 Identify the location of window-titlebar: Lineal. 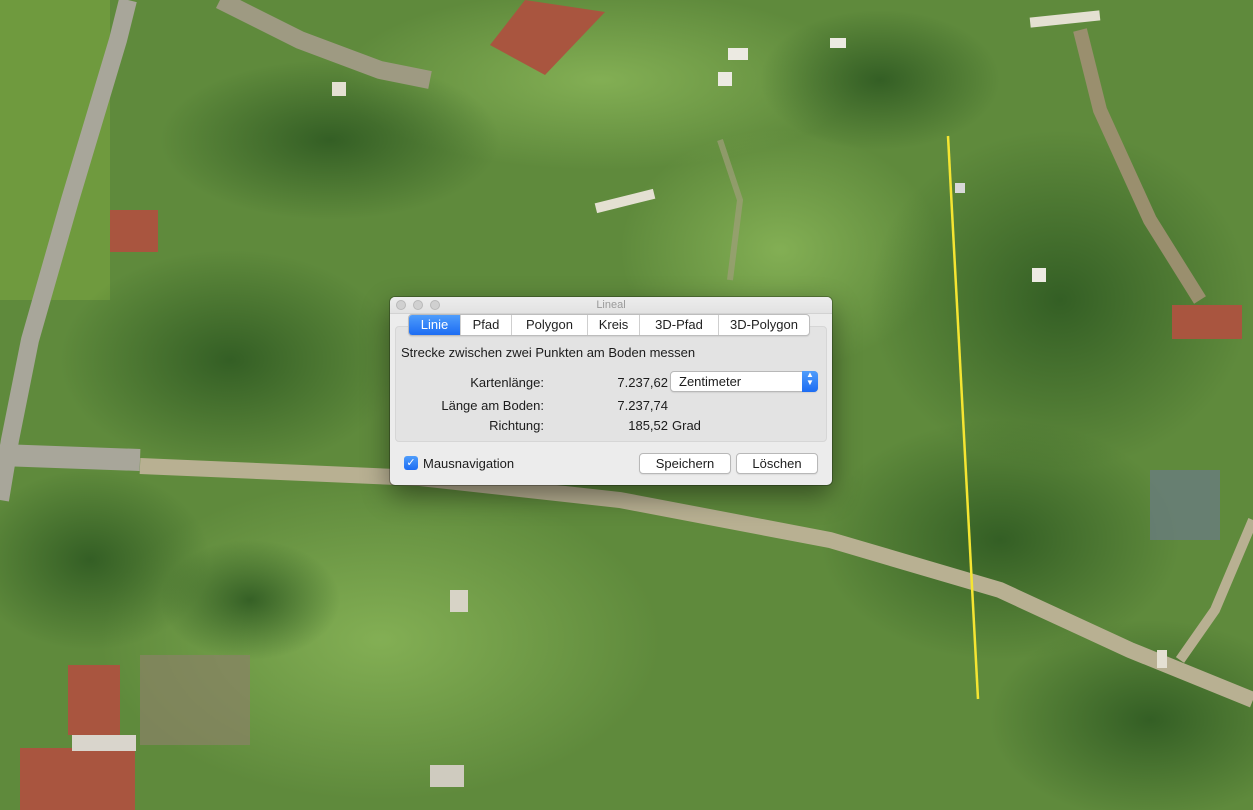
(611, 305).